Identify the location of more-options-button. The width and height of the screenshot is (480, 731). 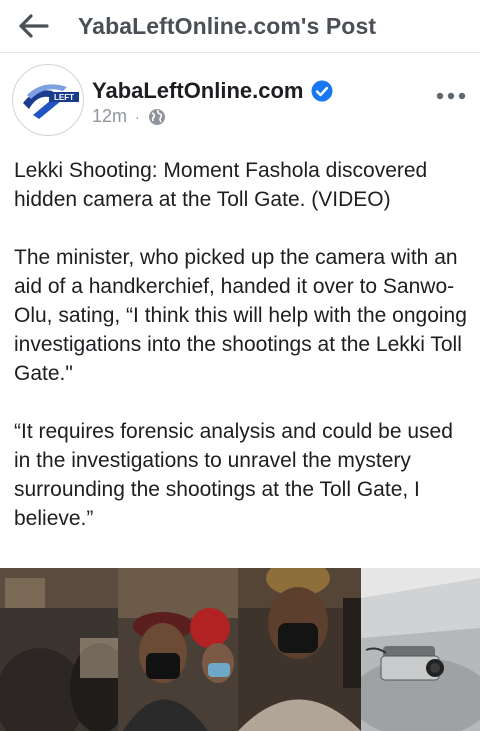
(451, 96).